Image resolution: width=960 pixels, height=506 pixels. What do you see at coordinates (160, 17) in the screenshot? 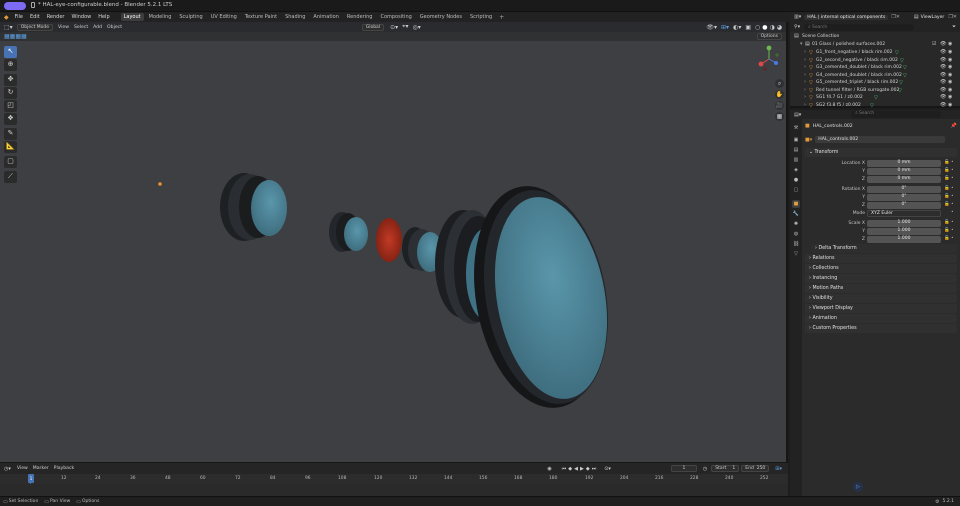
I see `tab-modeling: Modeling` at bounding box center [160, 17].